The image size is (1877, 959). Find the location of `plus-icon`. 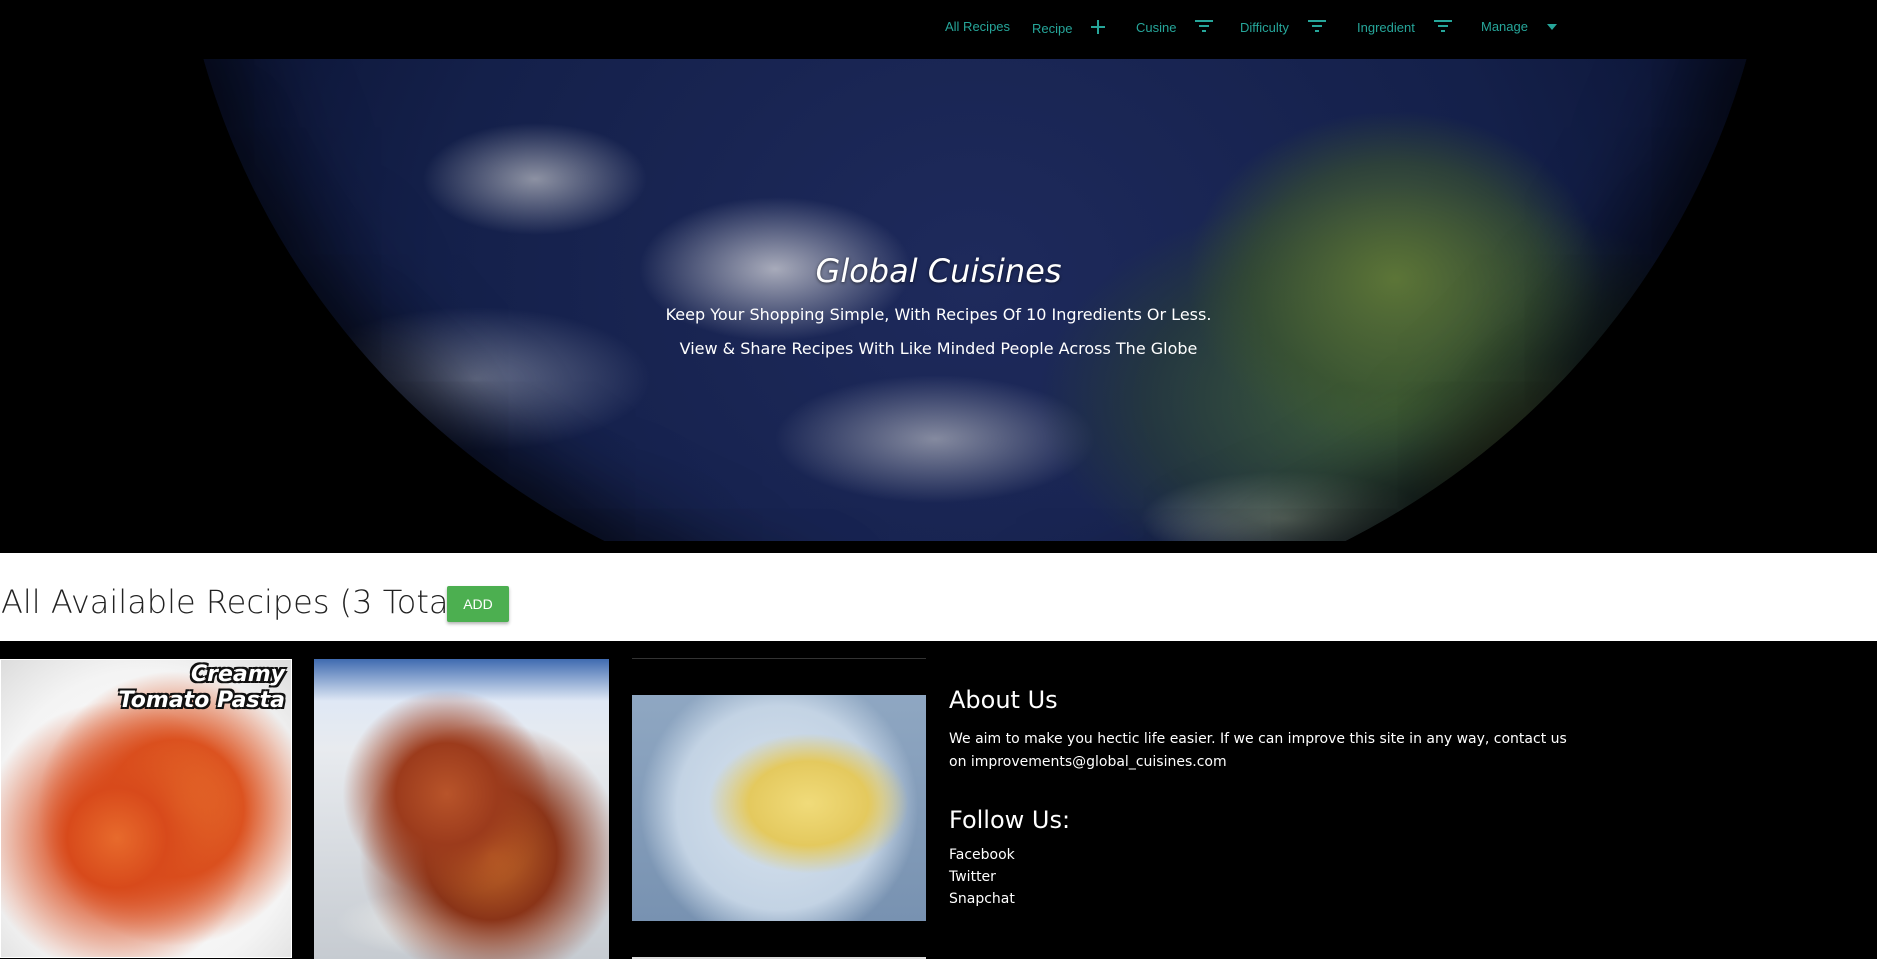

plus-icon is located at coordinates (1098, 28).